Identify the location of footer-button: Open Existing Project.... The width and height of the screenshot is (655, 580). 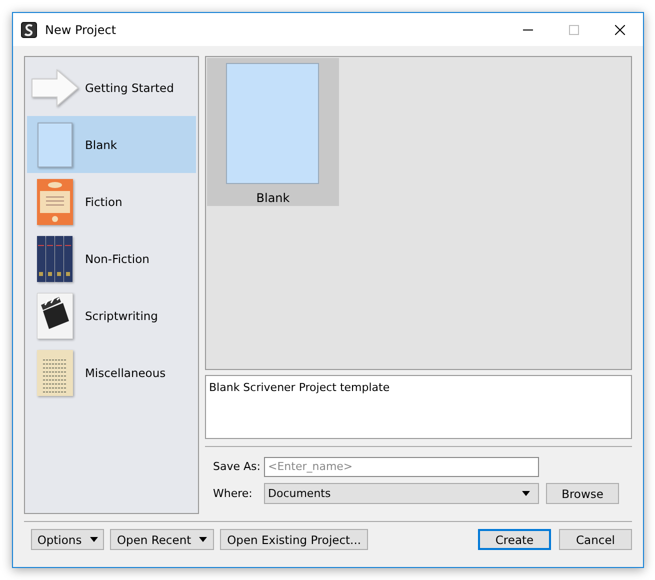
(294, 539).